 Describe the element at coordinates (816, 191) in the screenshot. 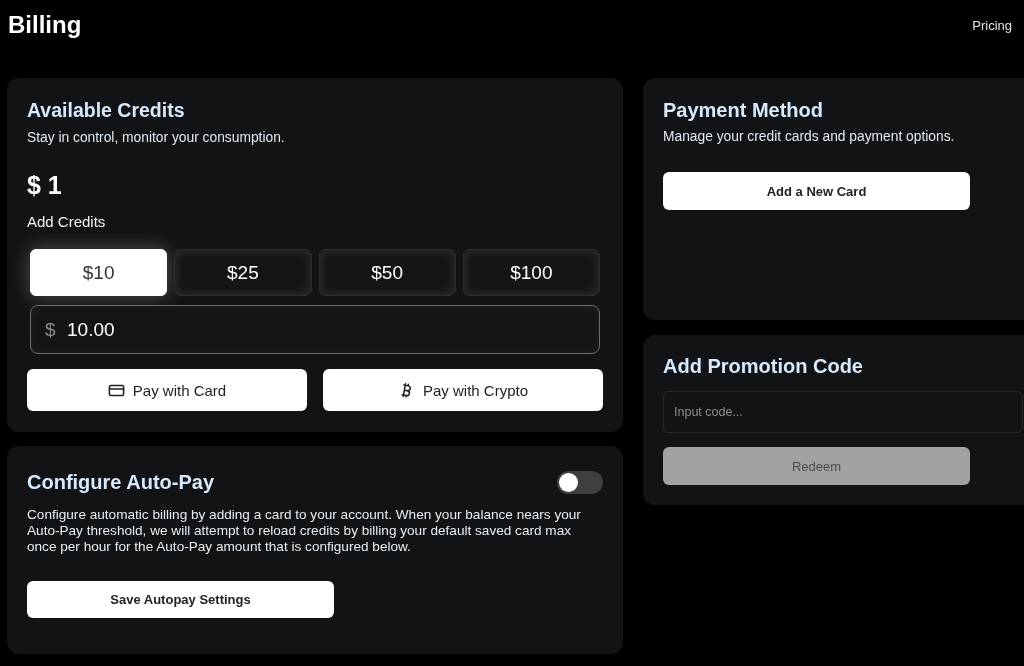

I see `add-card-button: Add a New Card` at that location.